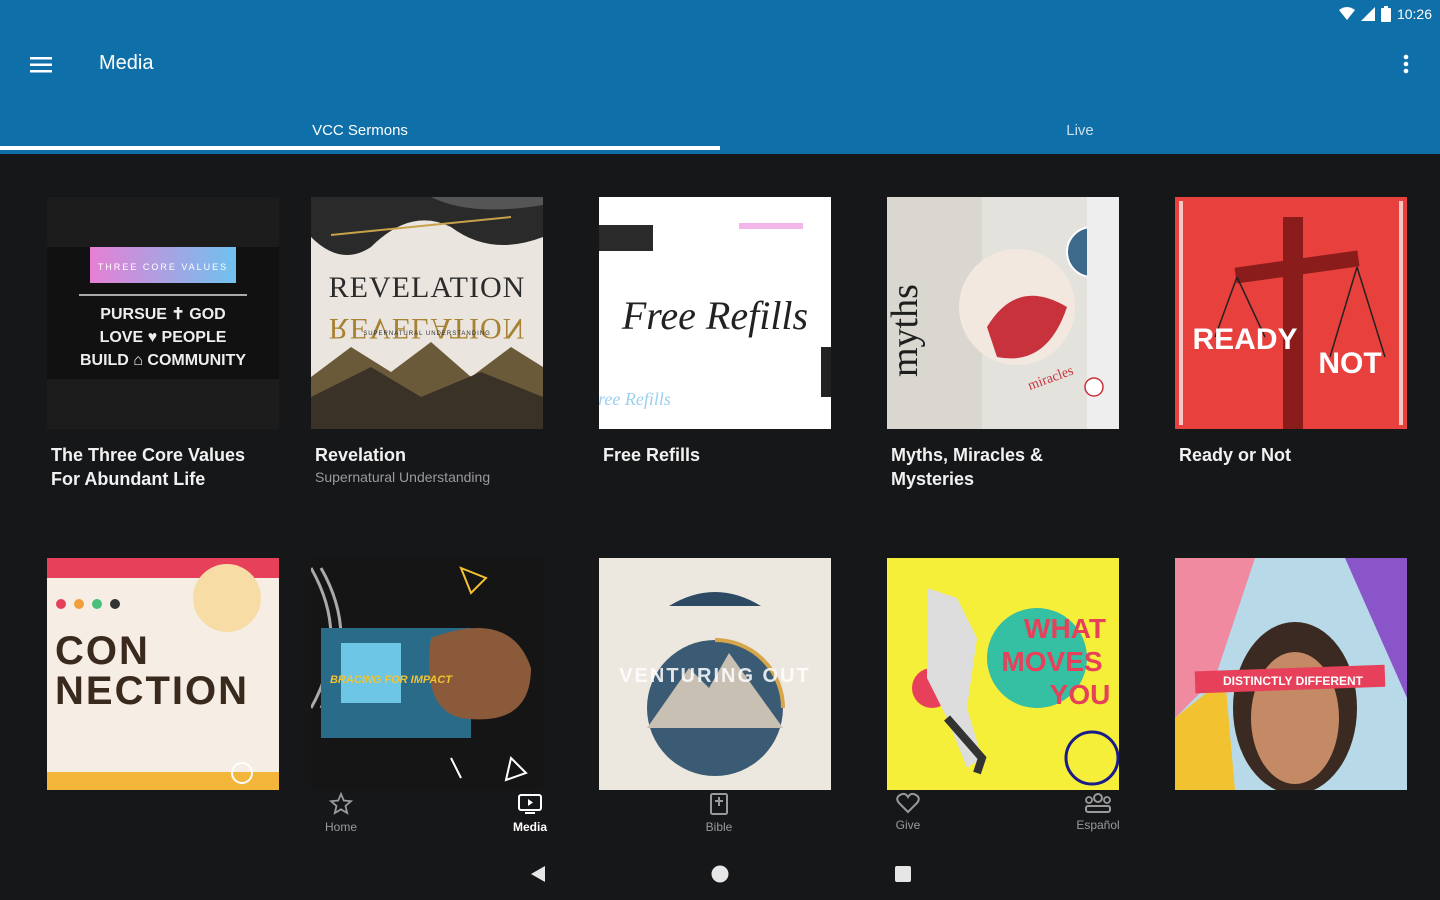  I want to click on menu-button, so click(41, 65).